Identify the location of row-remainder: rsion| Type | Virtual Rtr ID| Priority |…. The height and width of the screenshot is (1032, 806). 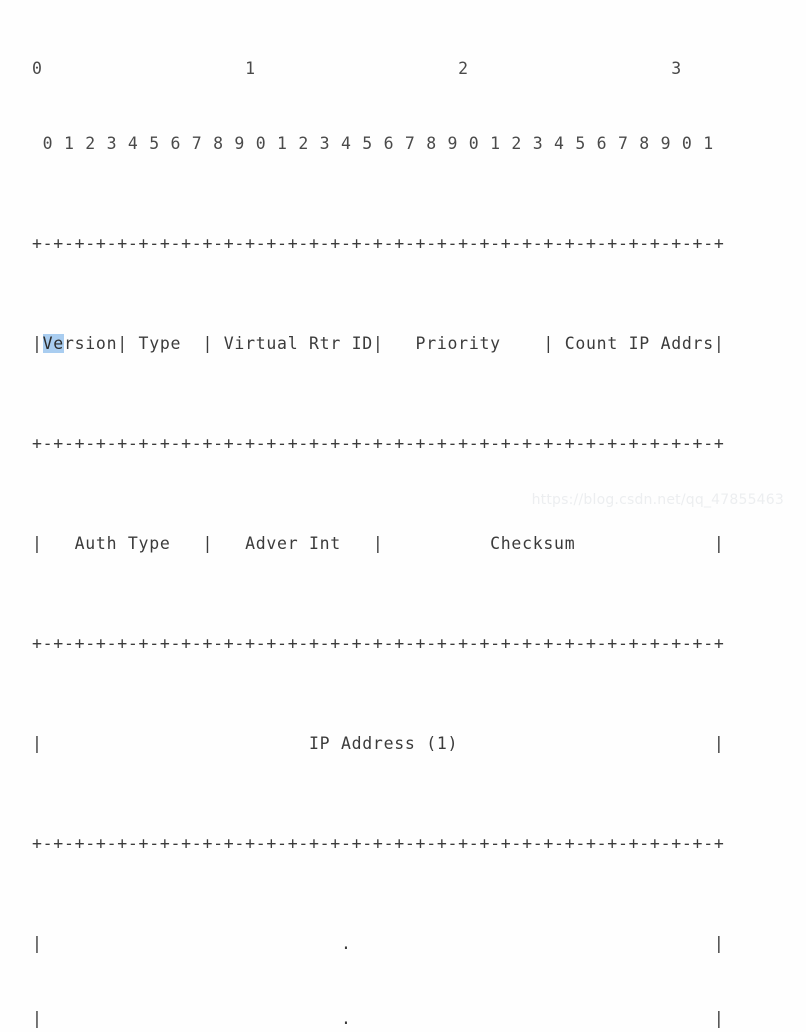
(394, 343).